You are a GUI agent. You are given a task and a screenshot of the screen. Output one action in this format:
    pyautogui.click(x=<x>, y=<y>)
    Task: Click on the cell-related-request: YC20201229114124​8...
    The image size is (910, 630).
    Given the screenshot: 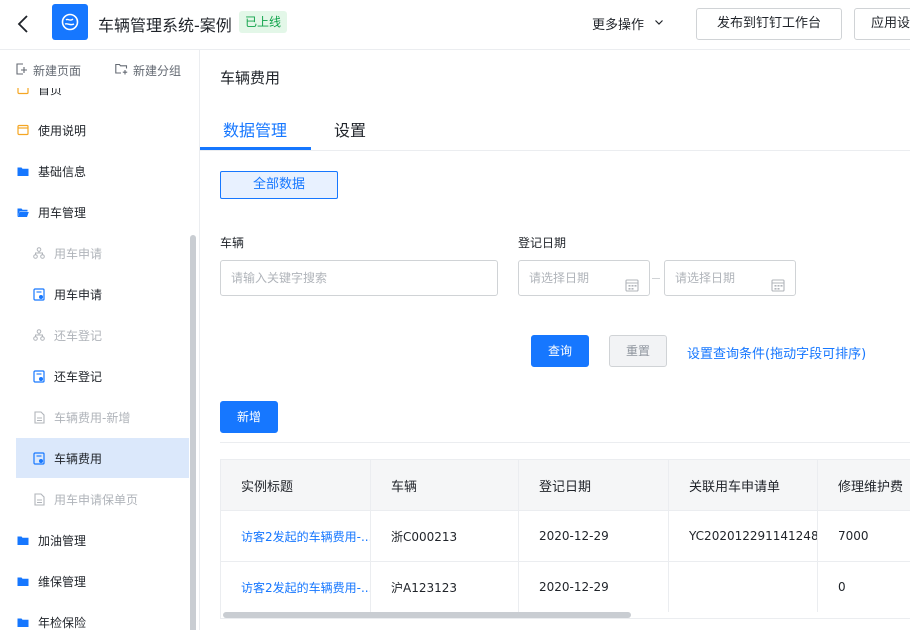 What is the action you would take?
    pyautogui.click(x=743, y=536)
    